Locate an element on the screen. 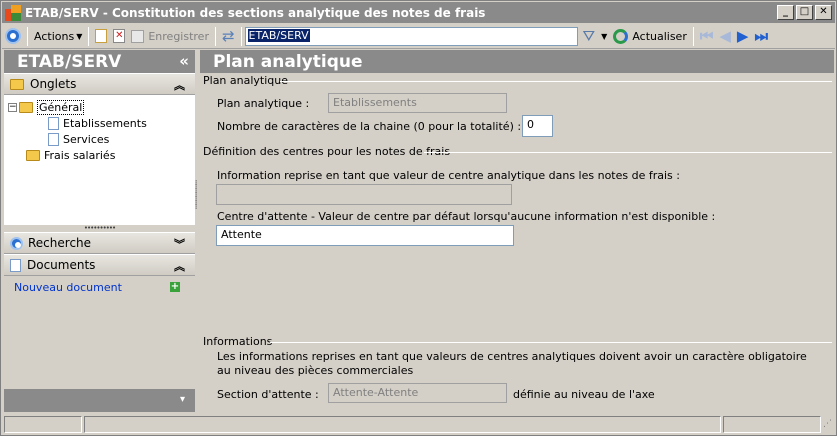 This screenshot has height=436, width=837. collapse-panel-icon: « is located at coordinates (184, 61).